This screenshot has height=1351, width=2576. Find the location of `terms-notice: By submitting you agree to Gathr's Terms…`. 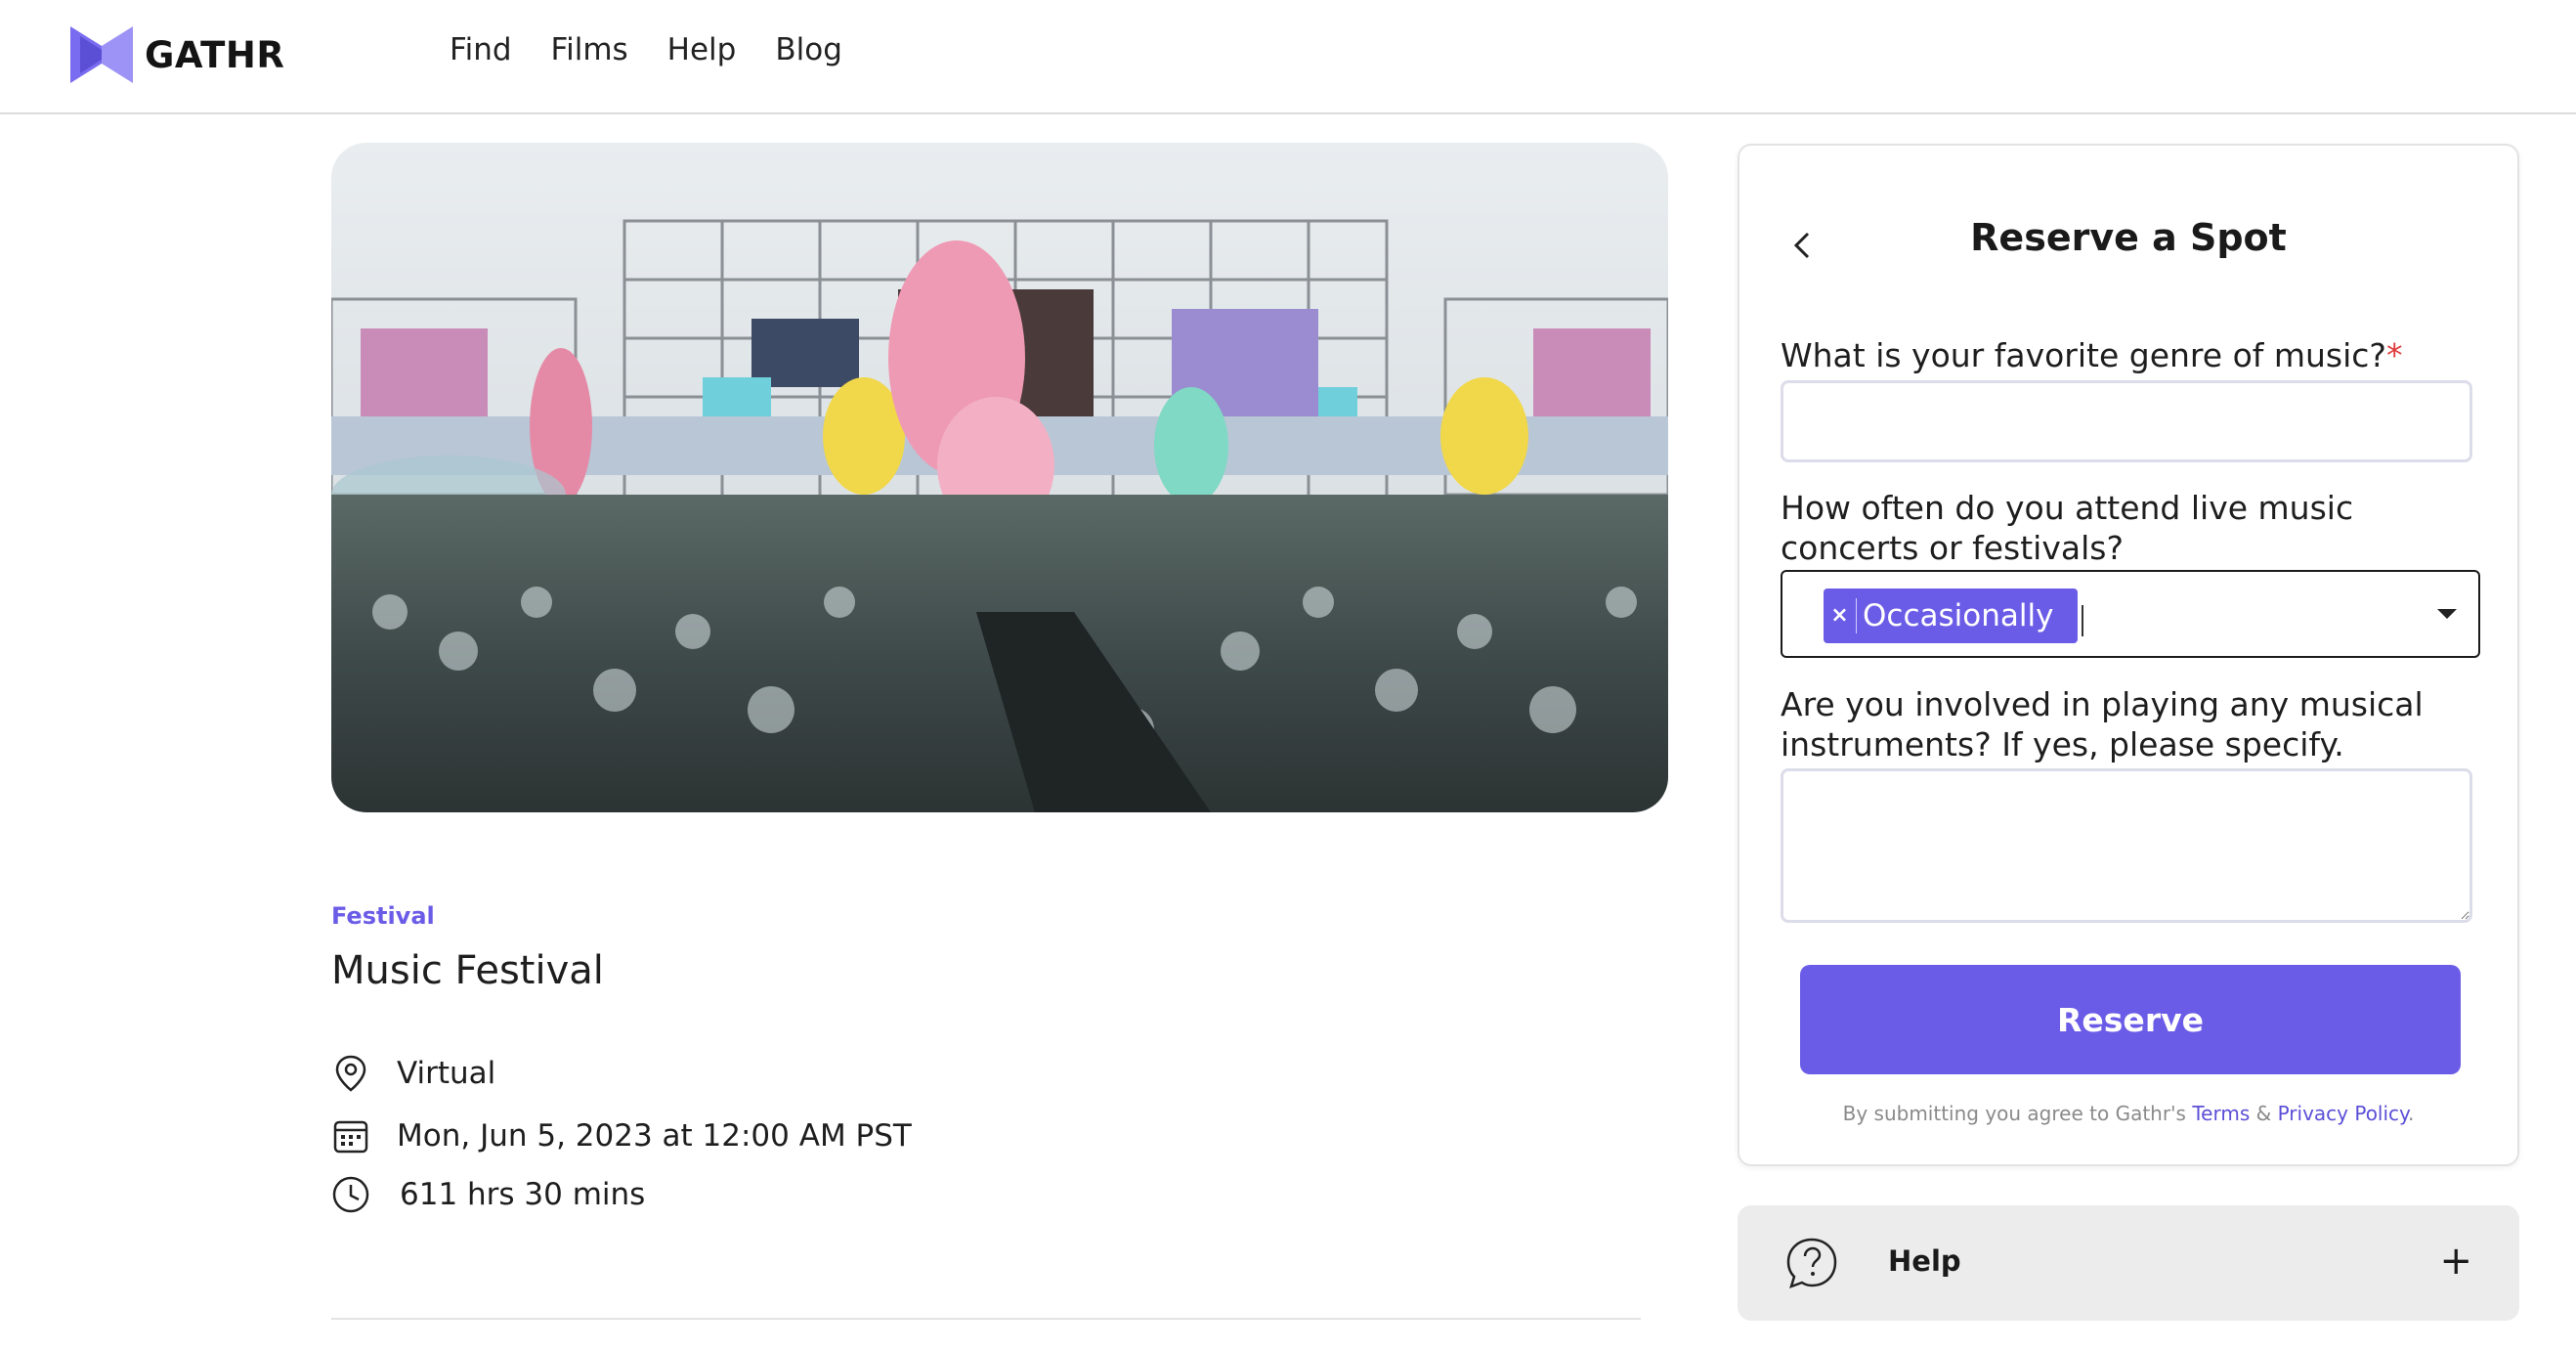

terms-notice: By submitting you agree to Gathr's Terms… is located at coordinates (2128, 1113).